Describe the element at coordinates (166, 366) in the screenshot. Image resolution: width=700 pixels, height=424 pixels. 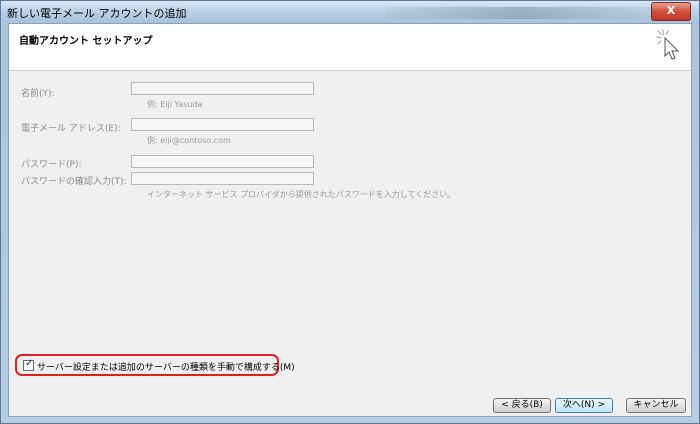
I see `manual-setup-label: サーバー設定または追加のサーバーの種類を手動で構成する(M)` at that location.